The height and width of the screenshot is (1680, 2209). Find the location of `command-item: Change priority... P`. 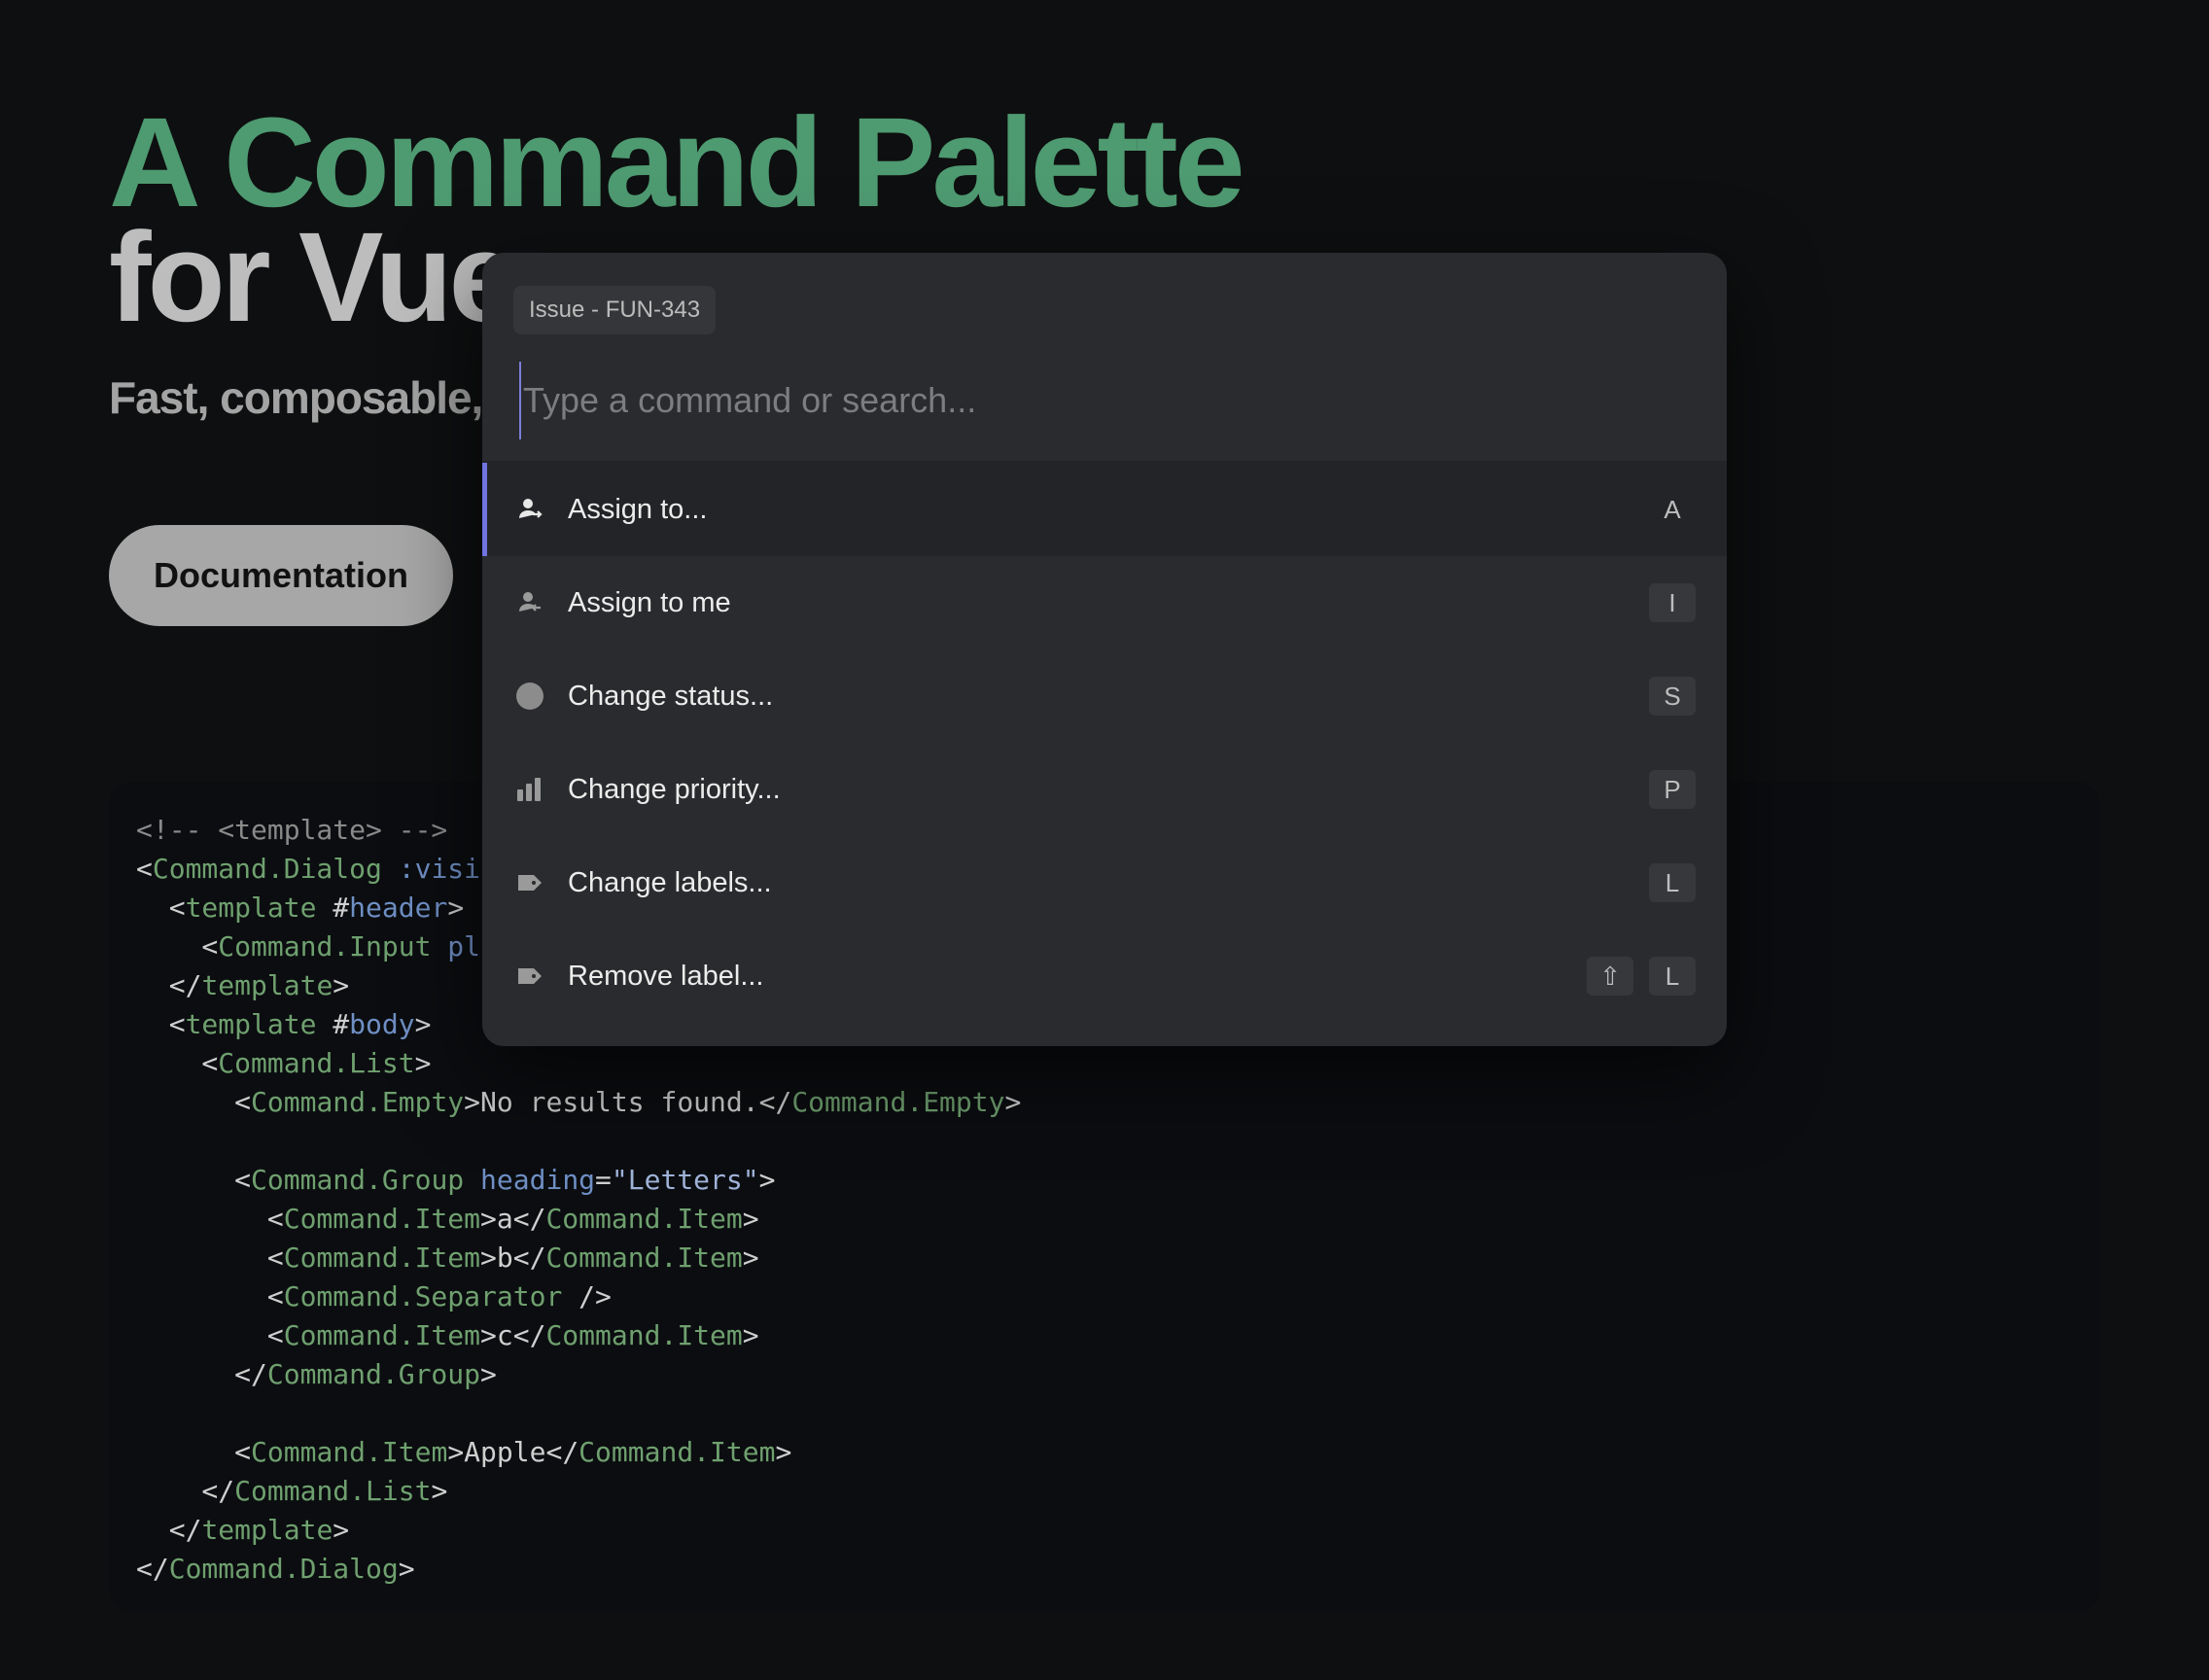

command-item: Change priority... P is located at coordinates (1104, 789).